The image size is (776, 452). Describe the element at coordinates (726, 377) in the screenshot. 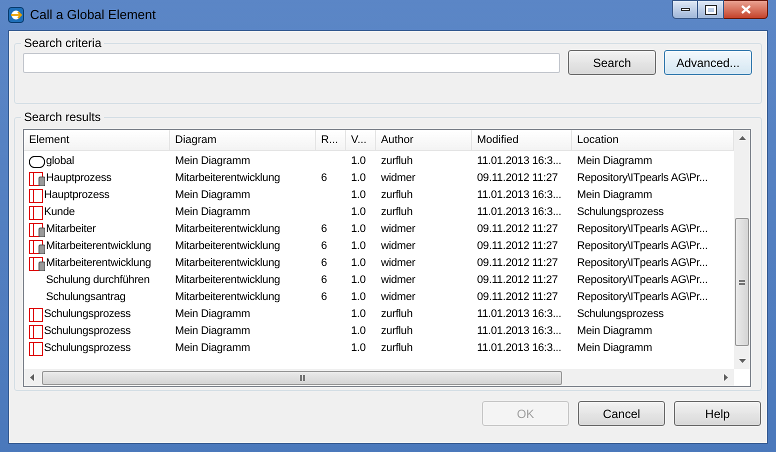

I see `scroll-right-icon` at that location.